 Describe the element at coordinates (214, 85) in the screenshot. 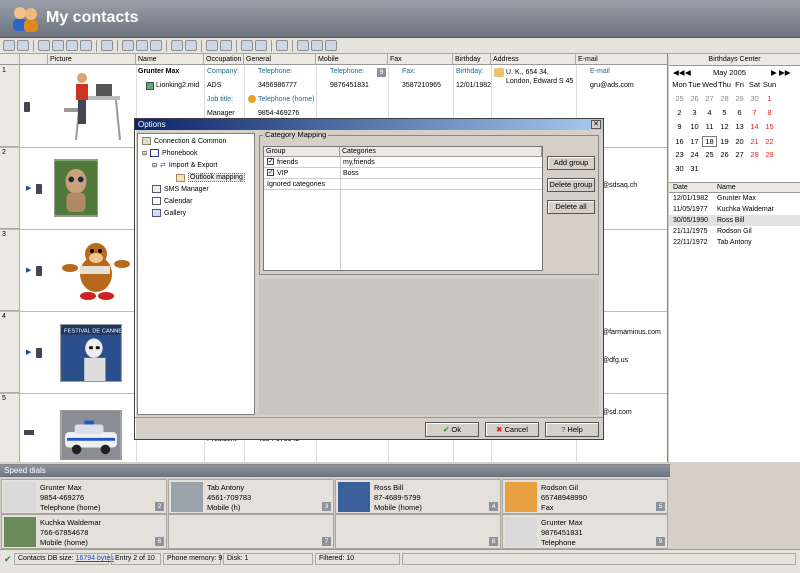

I see `company-value: ADS` at that location.